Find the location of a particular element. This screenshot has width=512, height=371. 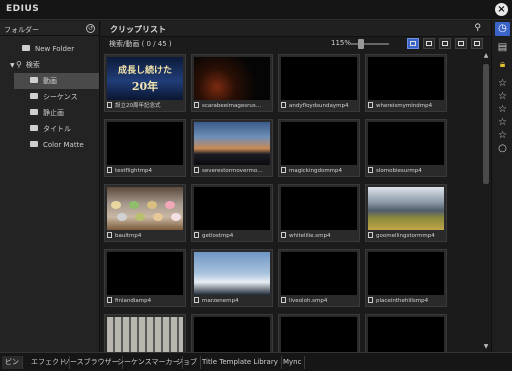

clip-list-icon: ▤ is located at coordinates (502, 48).